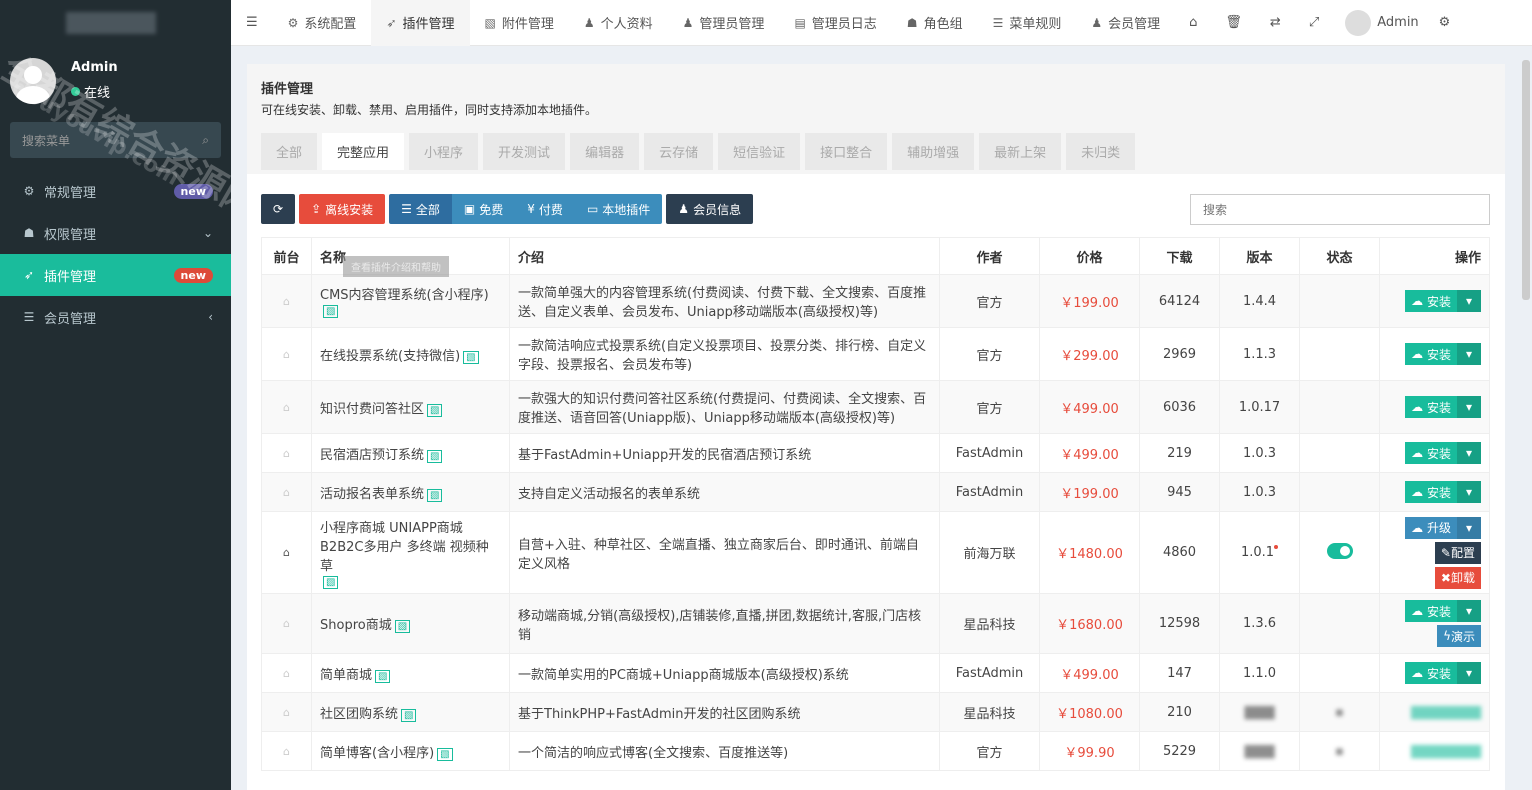 The image size is (1532, 790). I want to click on plugin-name: 简单博客(含小程序), so click(377, 753).